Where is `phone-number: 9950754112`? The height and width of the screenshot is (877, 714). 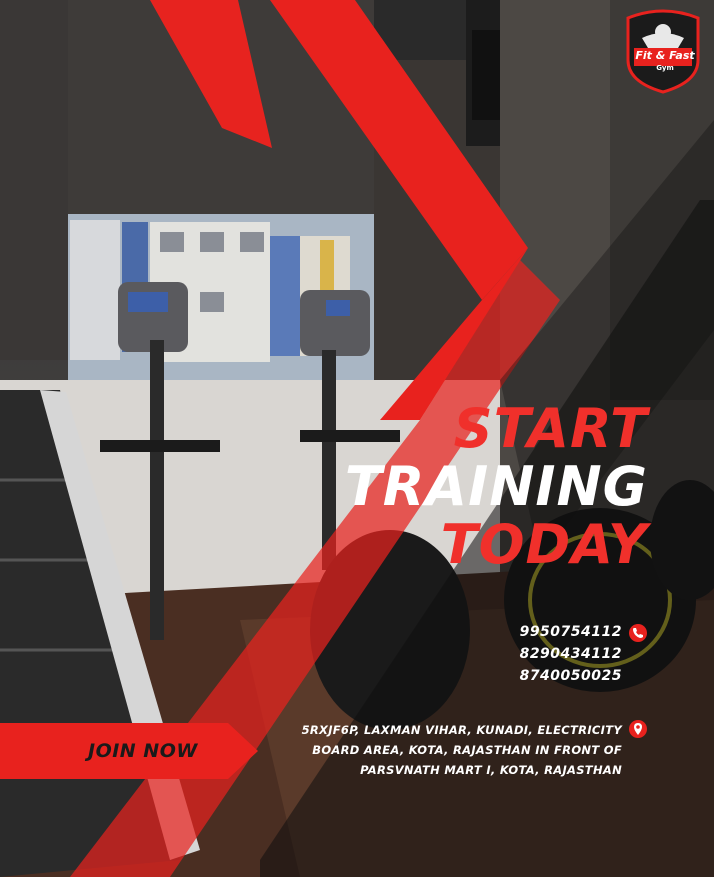 phone-number: 9950754112 is located at coordinates (570, 632).